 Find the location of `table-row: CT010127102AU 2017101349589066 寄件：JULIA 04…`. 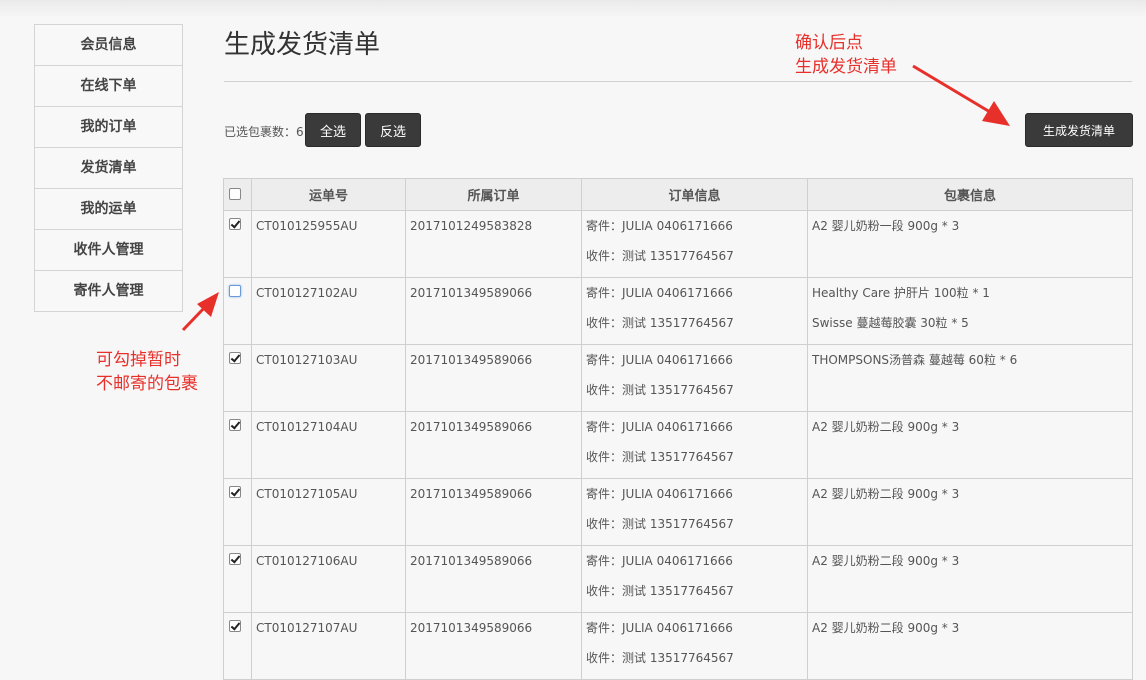

table-row: CT010127102AU 2017101349589066 寄件：JULIA 04… is located at coordinates (678, 311).